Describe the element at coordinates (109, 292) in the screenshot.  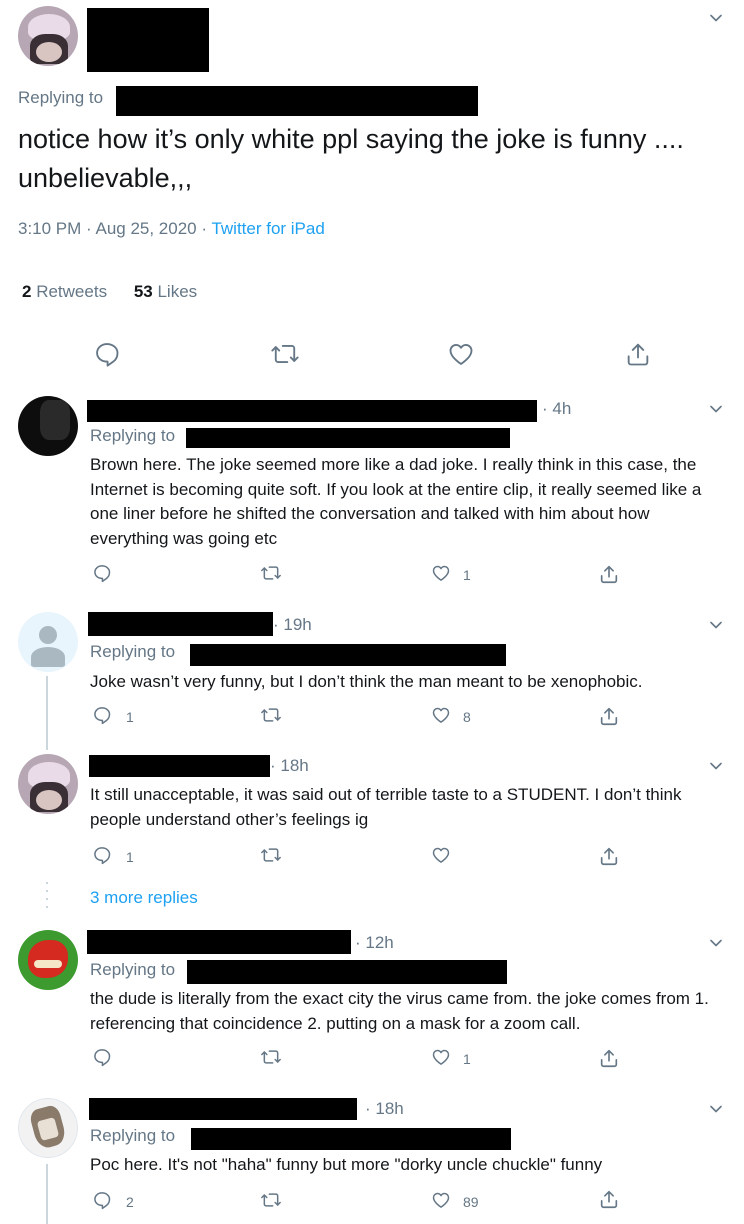
I see `tweet-stats: 2 Retweets 53 Likes` at that location.